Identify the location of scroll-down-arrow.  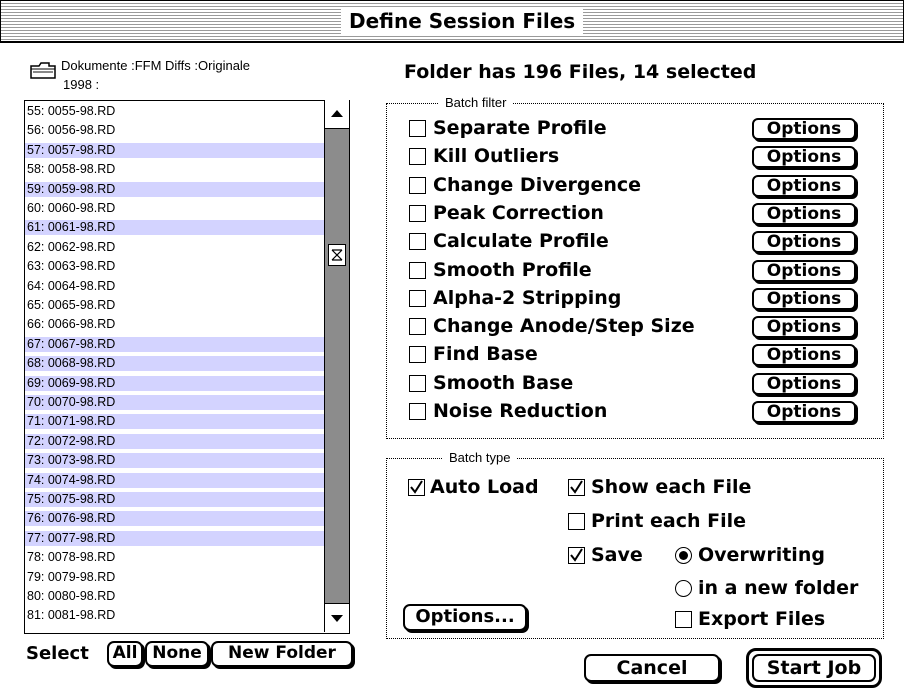
(337, 617).